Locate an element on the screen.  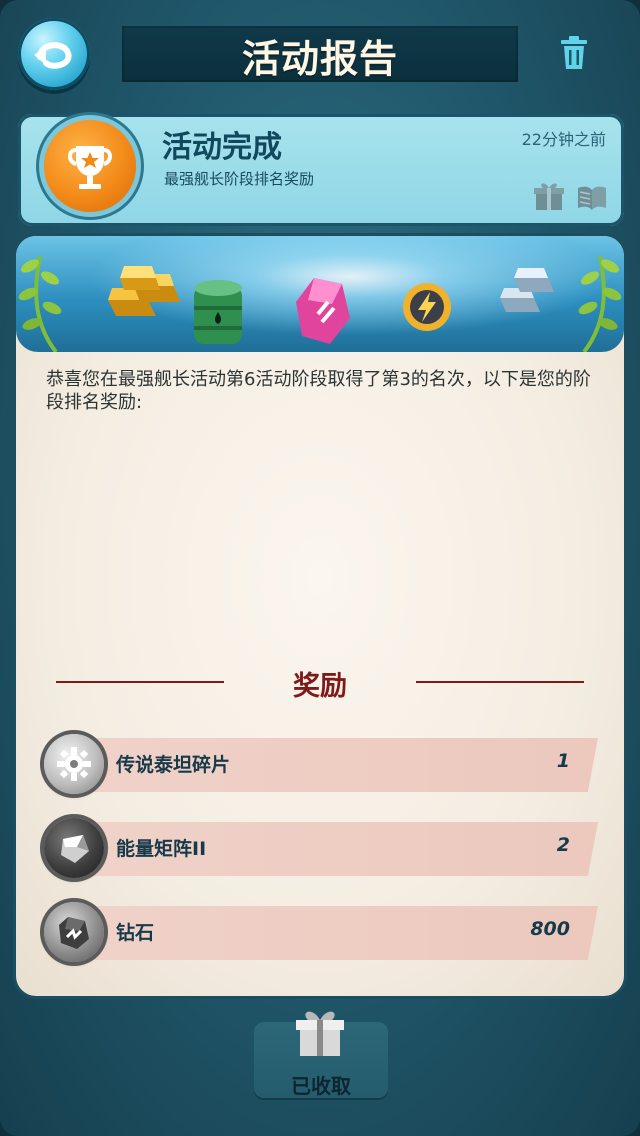
trash-icon is located at coordinates (574, 52).